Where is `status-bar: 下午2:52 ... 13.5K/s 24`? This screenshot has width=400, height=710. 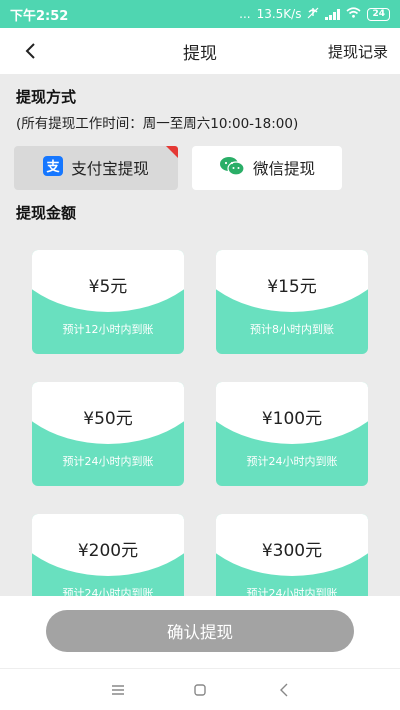
status-bar: 下午2:52 ... 13.5K/s 24 is located at coordinates (200, 14).